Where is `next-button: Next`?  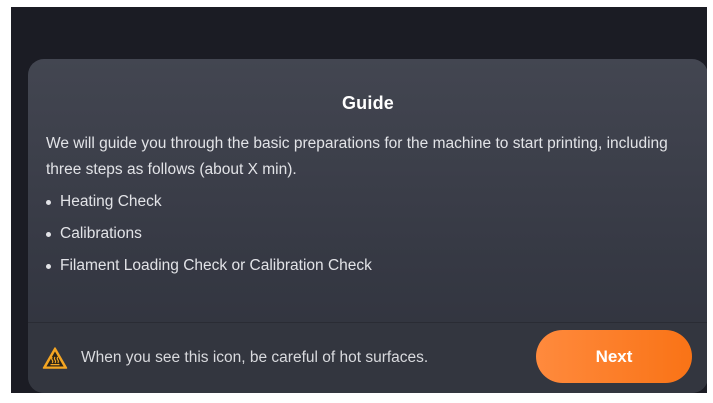 next-button: Next is located at coordinates (614, 356).